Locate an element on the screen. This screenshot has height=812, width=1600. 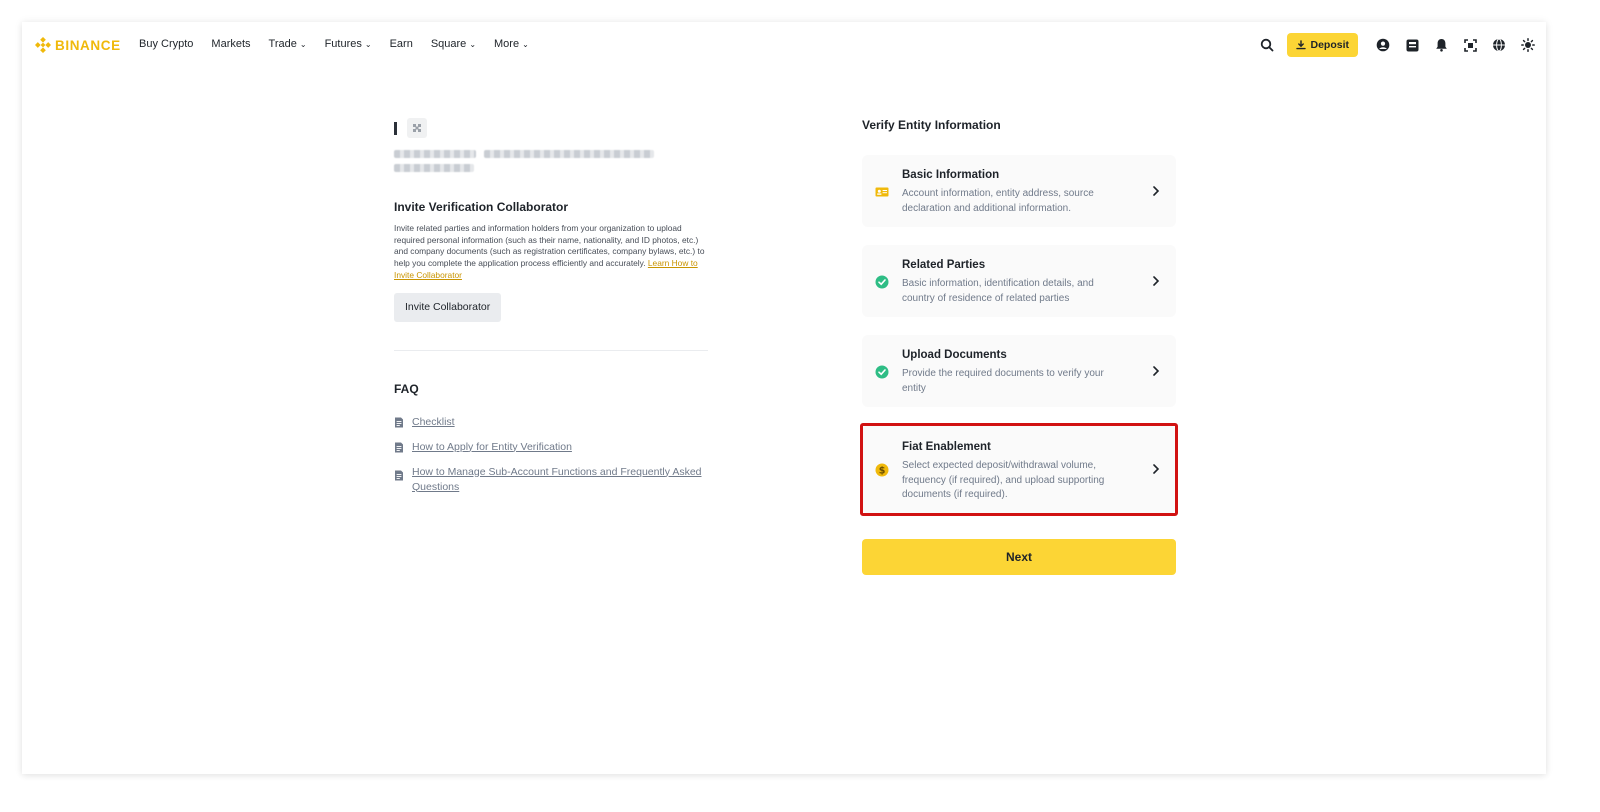
nav-label: Buy Crypto is located at coordinates (166, 44).